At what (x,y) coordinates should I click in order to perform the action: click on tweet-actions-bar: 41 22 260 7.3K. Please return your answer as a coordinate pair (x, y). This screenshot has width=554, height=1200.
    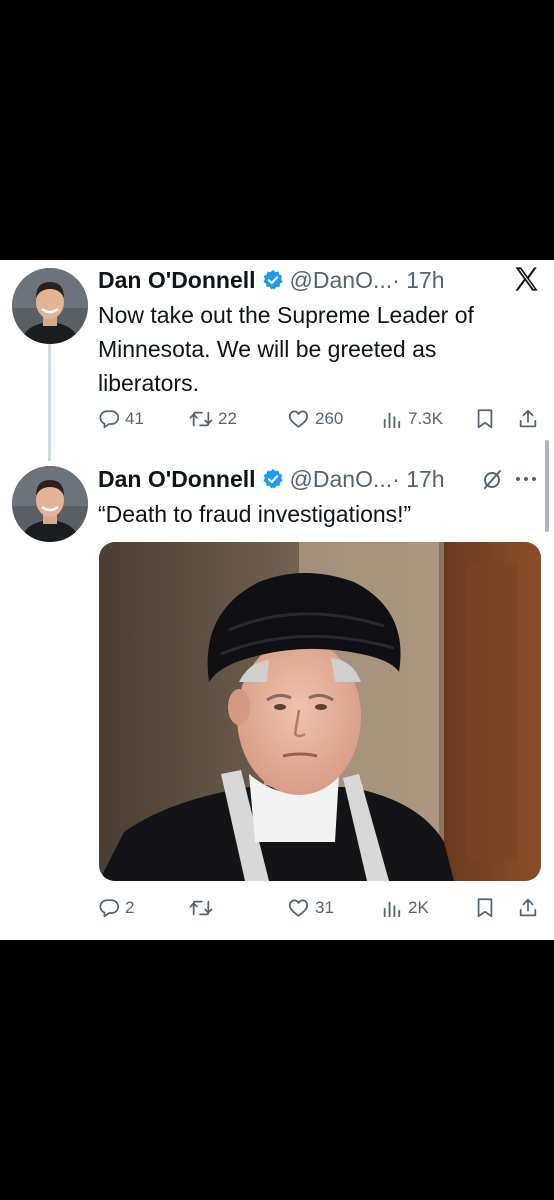
    Looking at the image, I should click on (321, 419).